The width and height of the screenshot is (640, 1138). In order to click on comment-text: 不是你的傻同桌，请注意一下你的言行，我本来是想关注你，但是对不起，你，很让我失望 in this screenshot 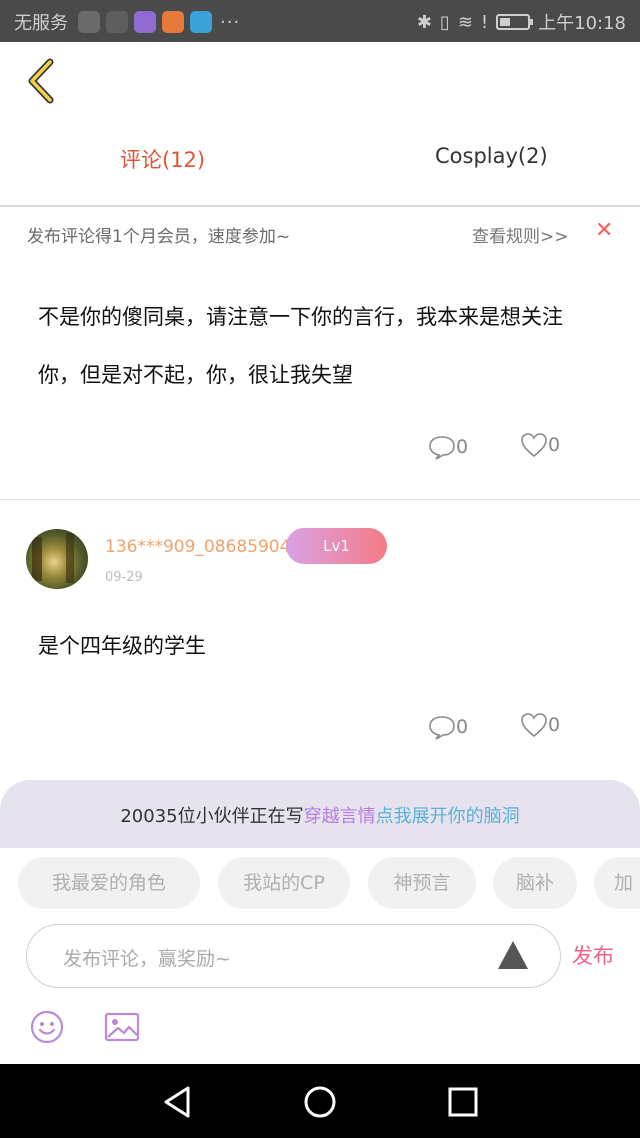, I will do `click(300, 346)`.